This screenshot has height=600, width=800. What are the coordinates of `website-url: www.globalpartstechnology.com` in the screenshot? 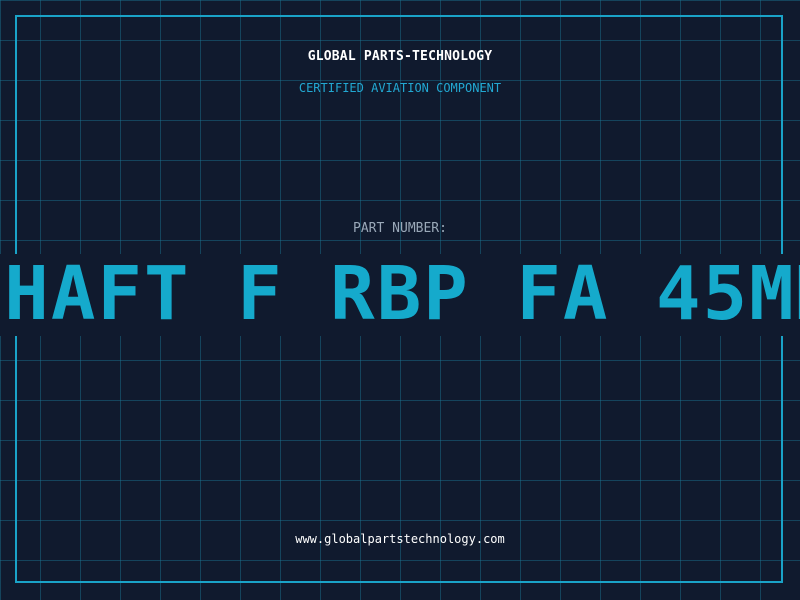 It's located at (400, 539).